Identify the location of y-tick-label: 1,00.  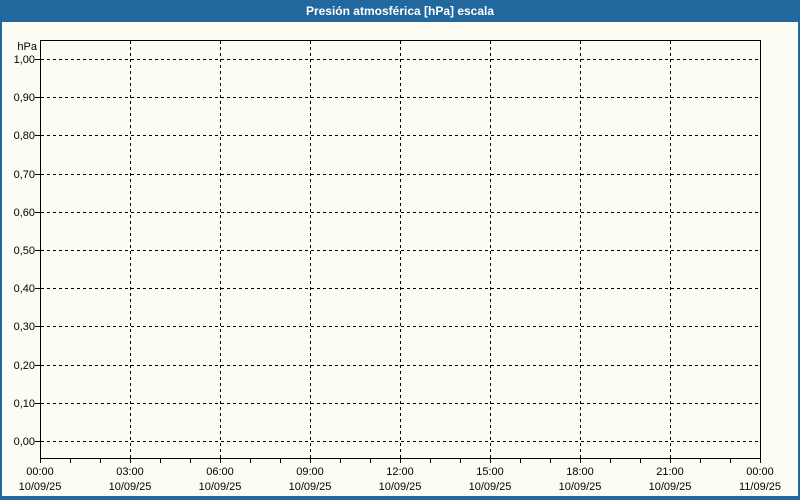
(24, 60).